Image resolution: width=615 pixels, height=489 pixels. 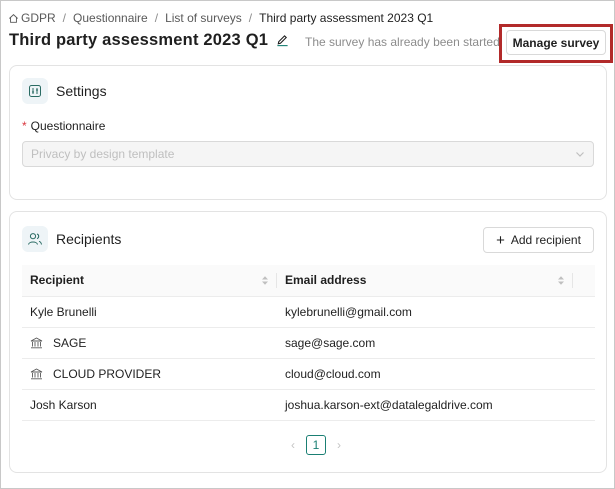 What do you see at coordinates (425, 405) in the screenshot?
I see `recipient-email-cell: joshua.karson-ext@datalegaldrive.com` at bounding box center [425, 405].